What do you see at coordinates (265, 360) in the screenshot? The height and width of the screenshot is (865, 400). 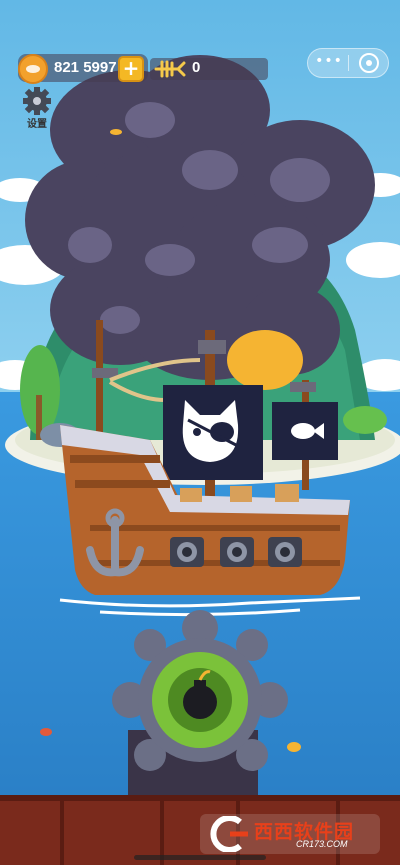 I see `explosion-flash` at bounding box center [265, 360].